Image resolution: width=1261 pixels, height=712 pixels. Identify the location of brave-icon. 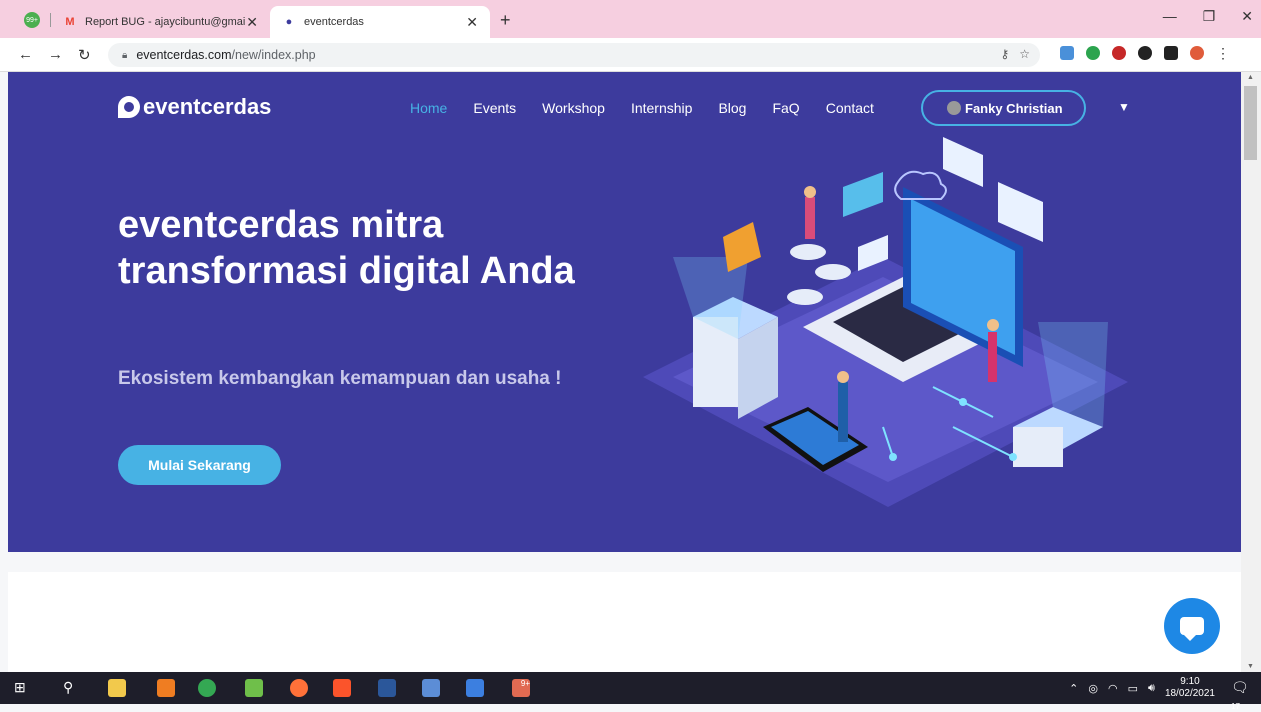
(342, 688).